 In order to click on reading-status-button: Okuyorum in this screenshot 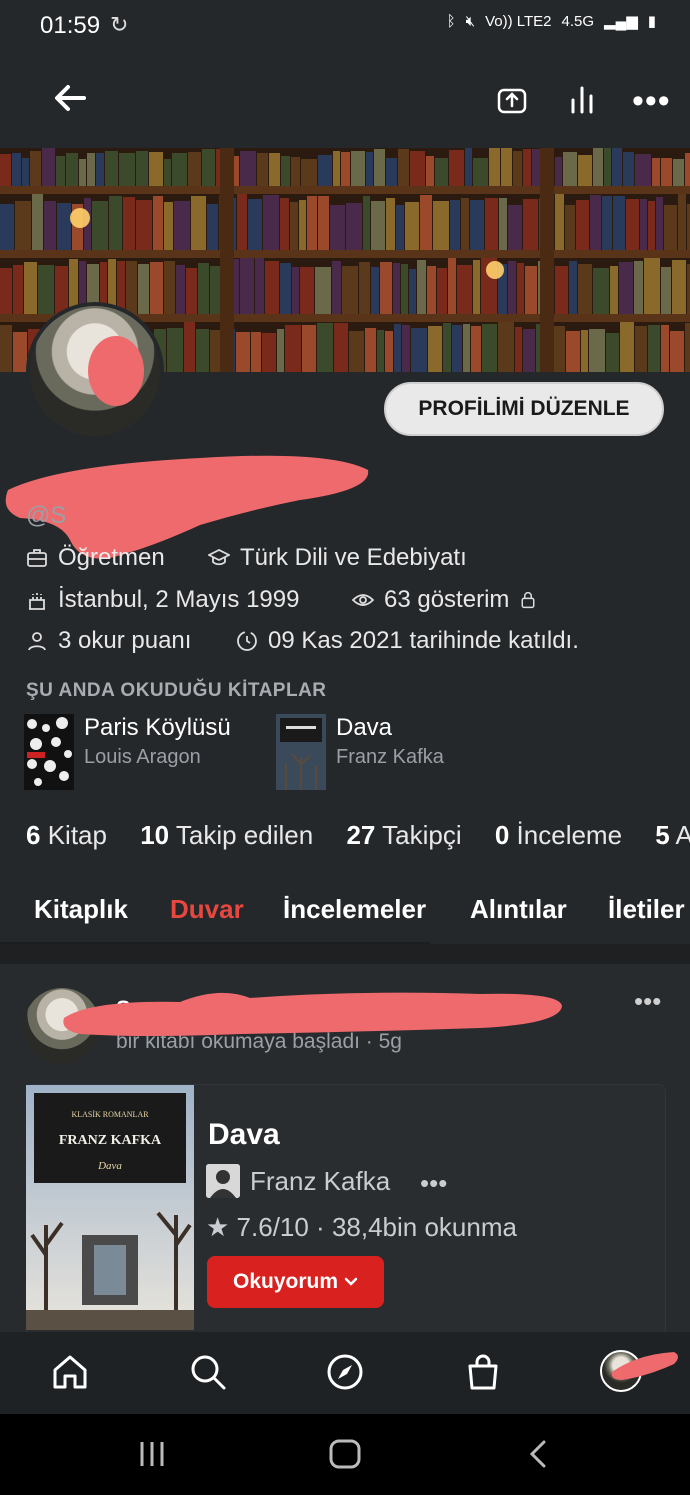, I will do `click(295, 1282)`.